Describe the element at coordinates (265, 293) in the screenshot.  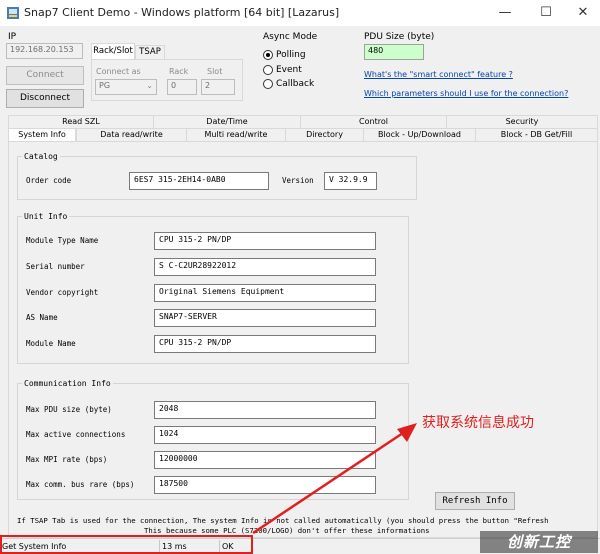
I see `vendor-copyright-field: Original Siemens Equipment` at that location.